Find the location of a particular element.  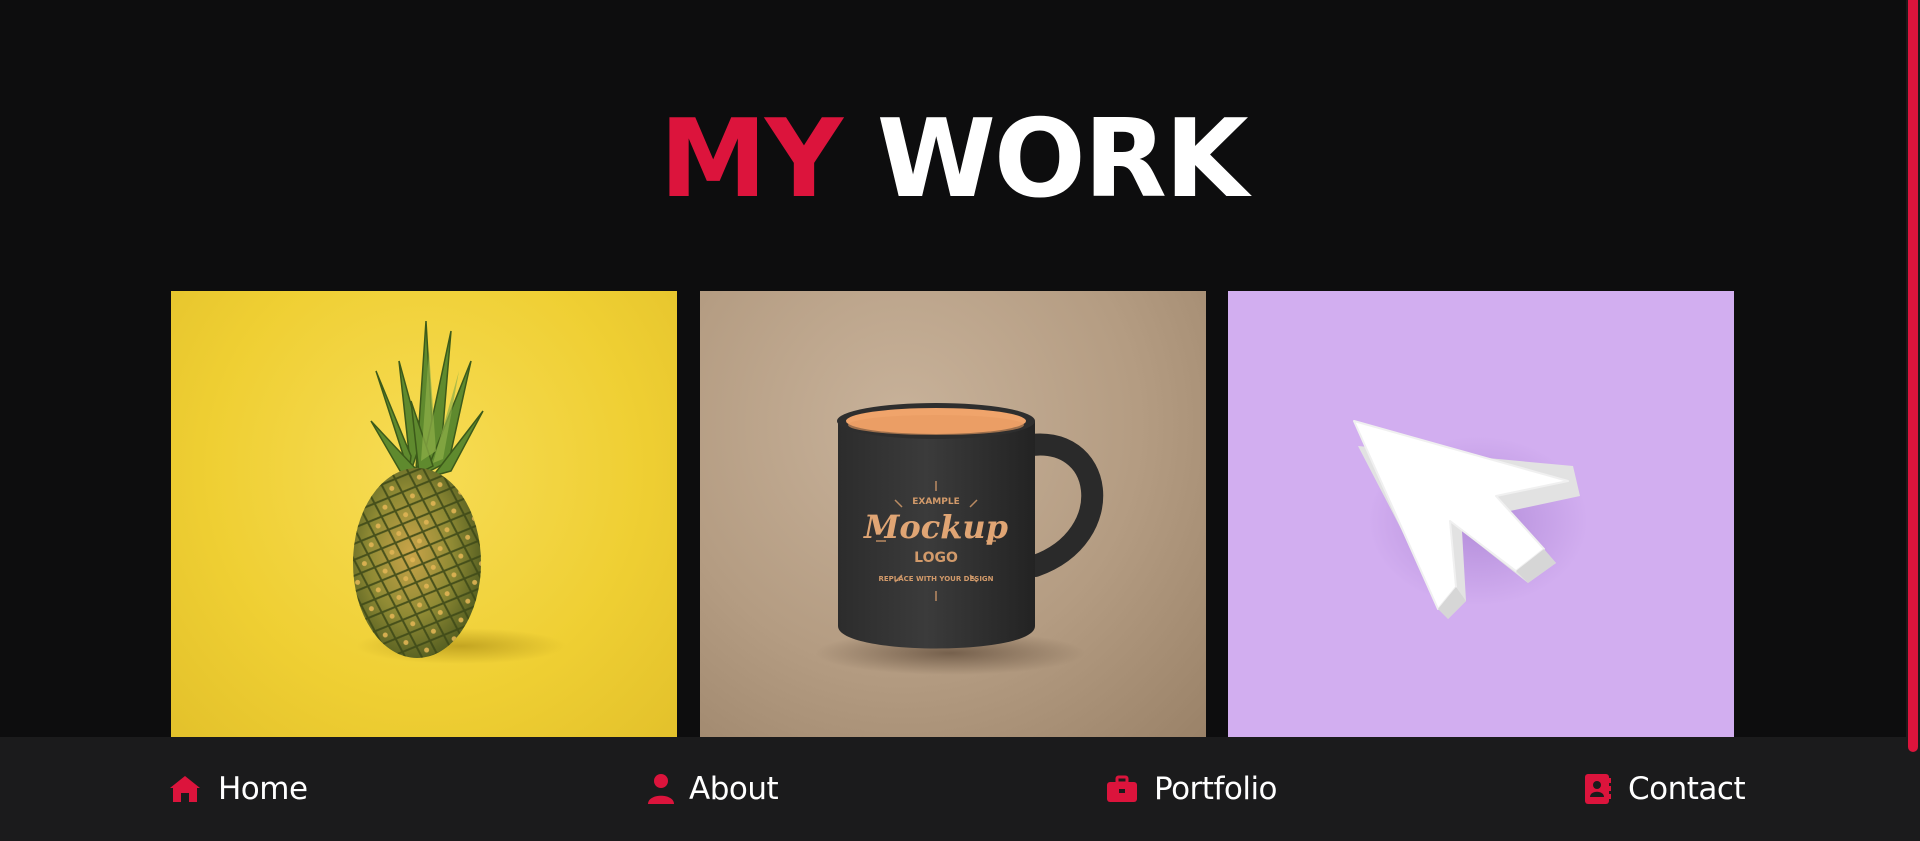

portfolio-item-pineapple is located at coordinates (424, 514).